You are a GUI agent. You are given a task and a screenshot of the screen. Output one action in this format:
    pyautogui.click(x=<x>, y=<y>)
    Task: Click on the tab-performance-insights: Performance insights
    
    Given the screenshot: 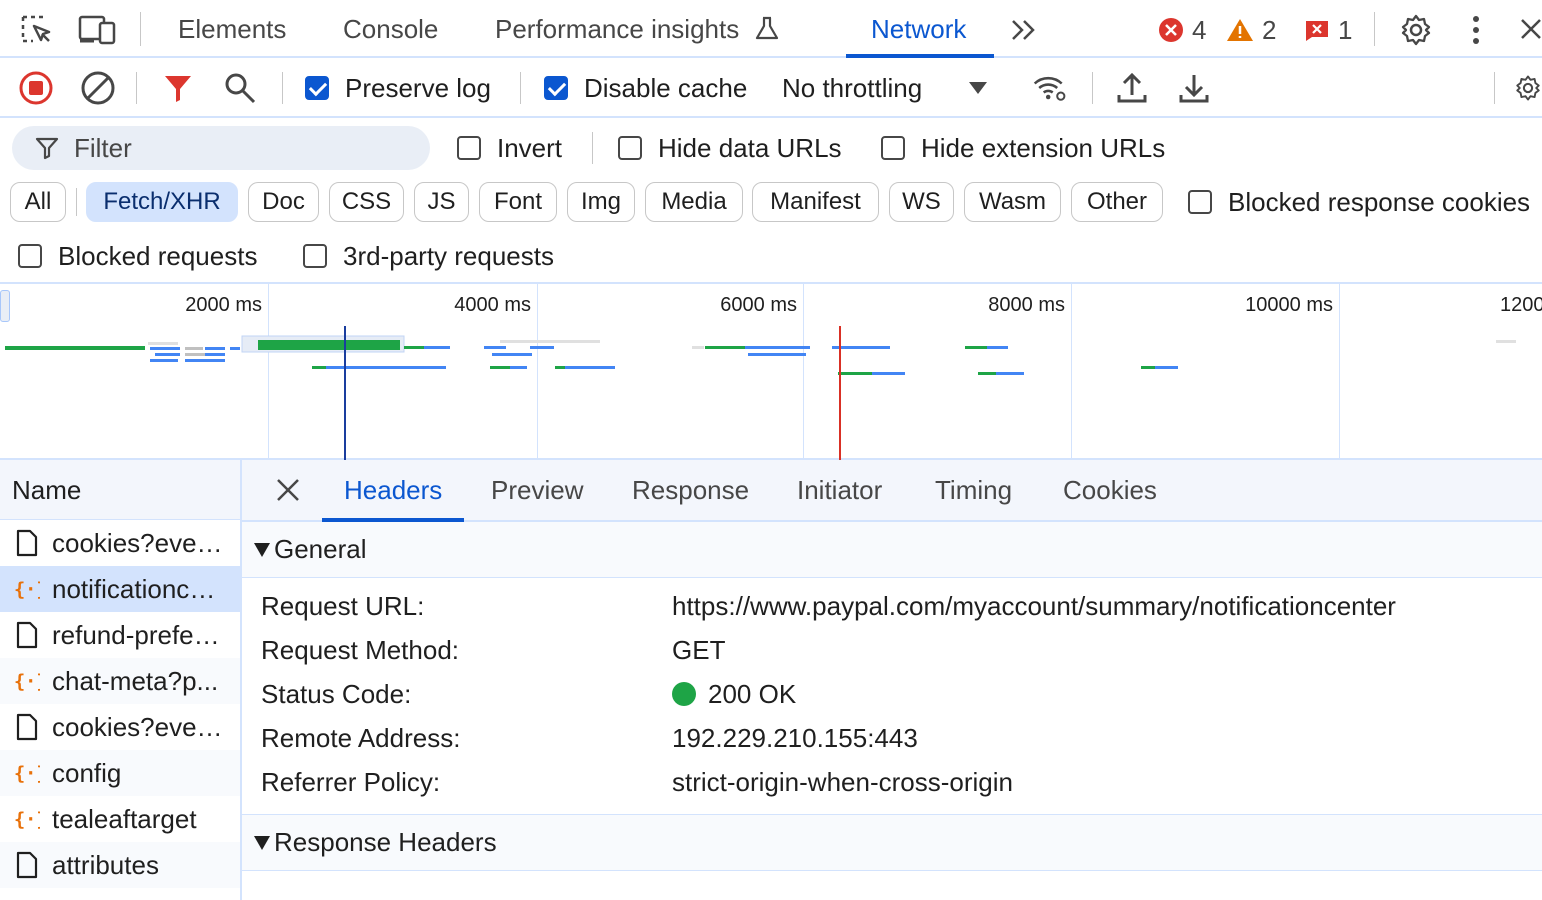 What is the action you would take?
    pyautogui.click(x=637, y=29)
    